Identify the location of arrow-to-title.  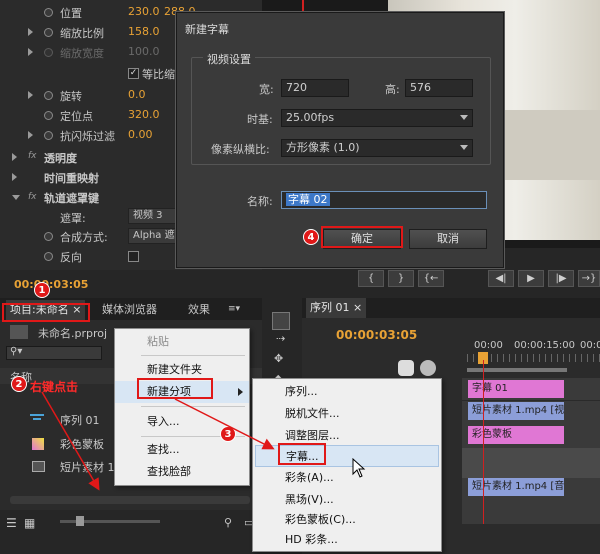
(224, 424).